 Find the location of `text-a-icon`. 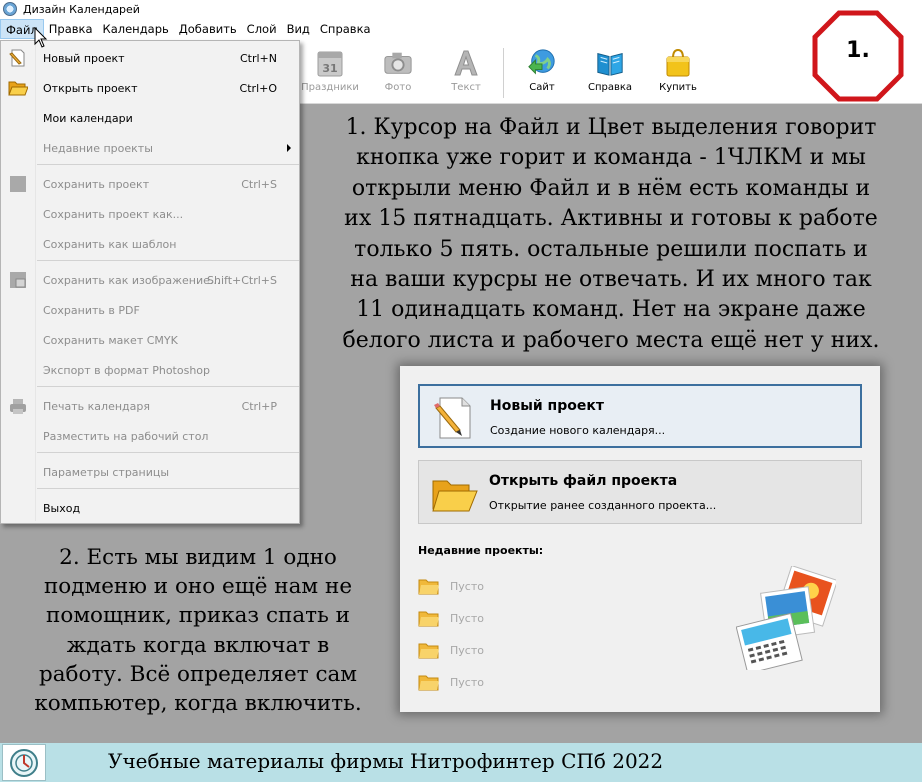

text-a-icon is located at coordinates (466, 63).